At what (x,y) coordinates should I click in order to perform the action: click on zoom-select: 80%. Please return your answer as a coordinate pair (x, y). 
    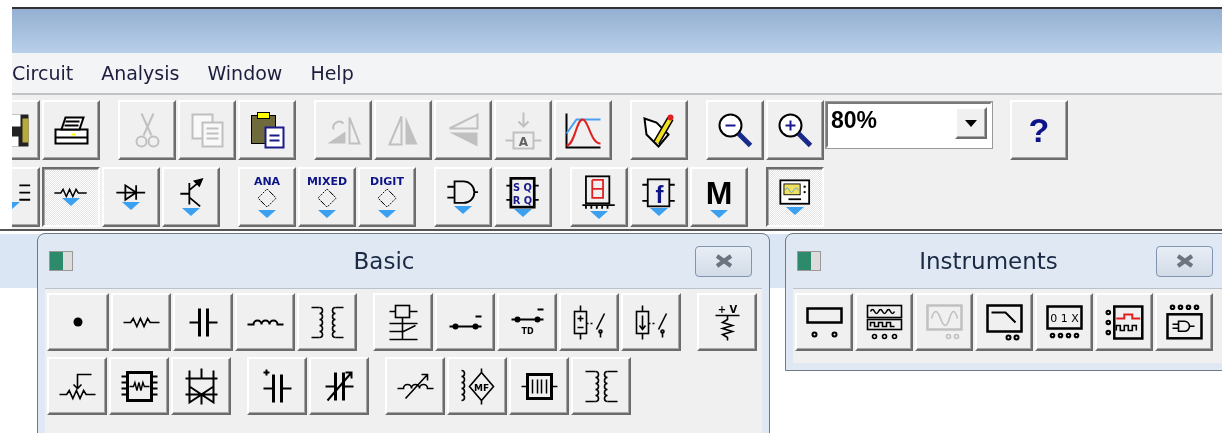
    Looking at the image, I should click on (909, 125).